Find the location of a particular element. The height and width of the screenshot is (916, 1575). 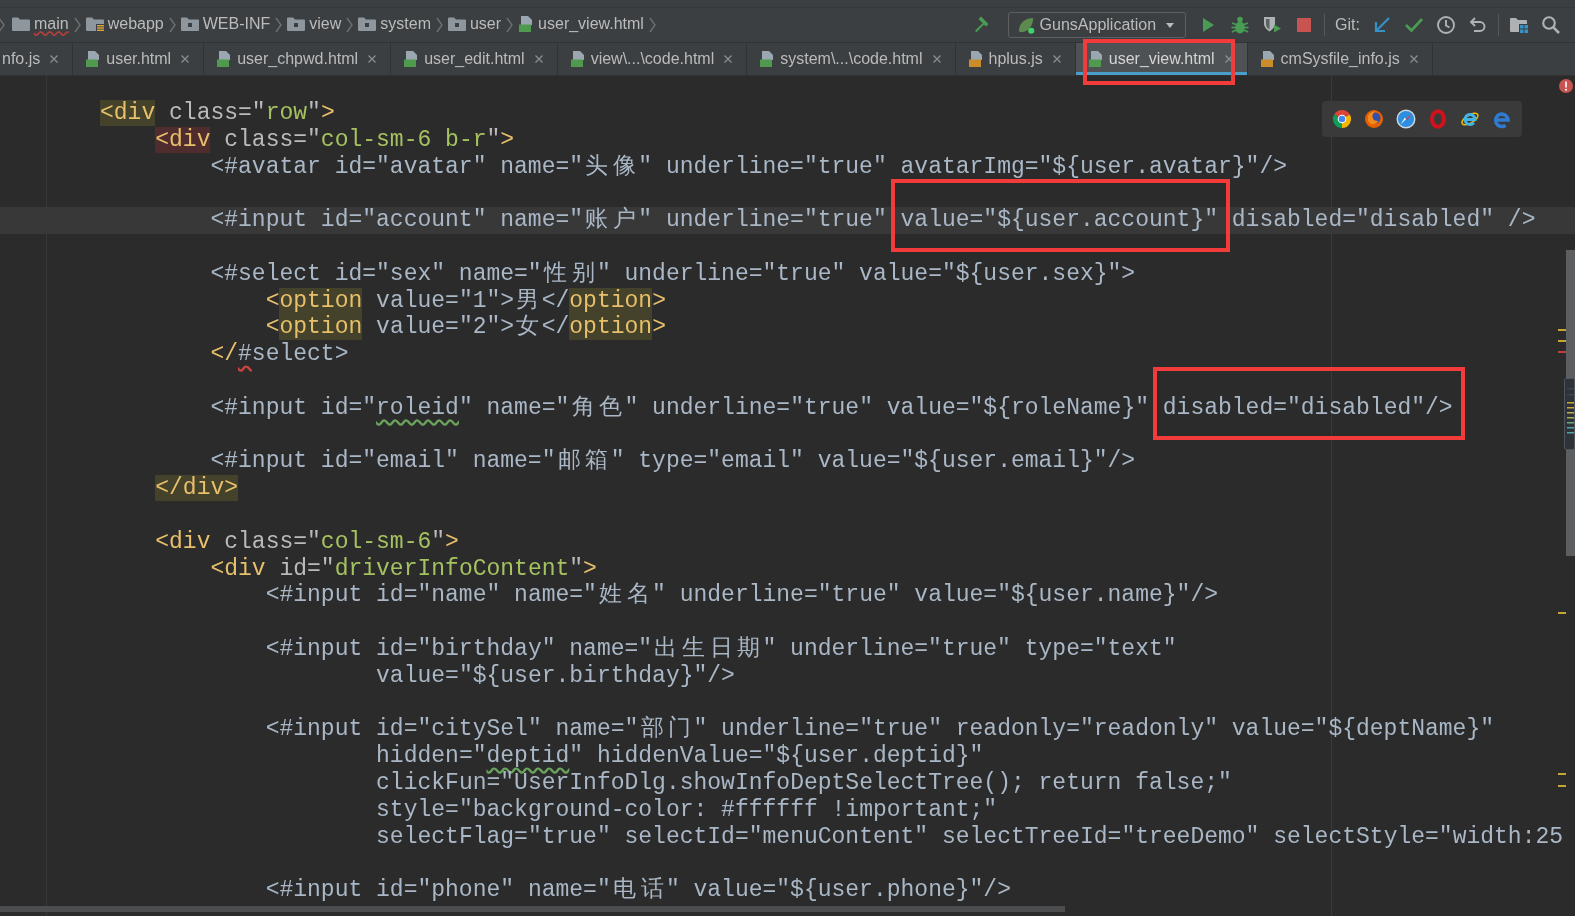

code-line: clickFun="UserInfoDlg.showInfoDeptSelectTree(); return false;" is located at coordinates (804, 783).